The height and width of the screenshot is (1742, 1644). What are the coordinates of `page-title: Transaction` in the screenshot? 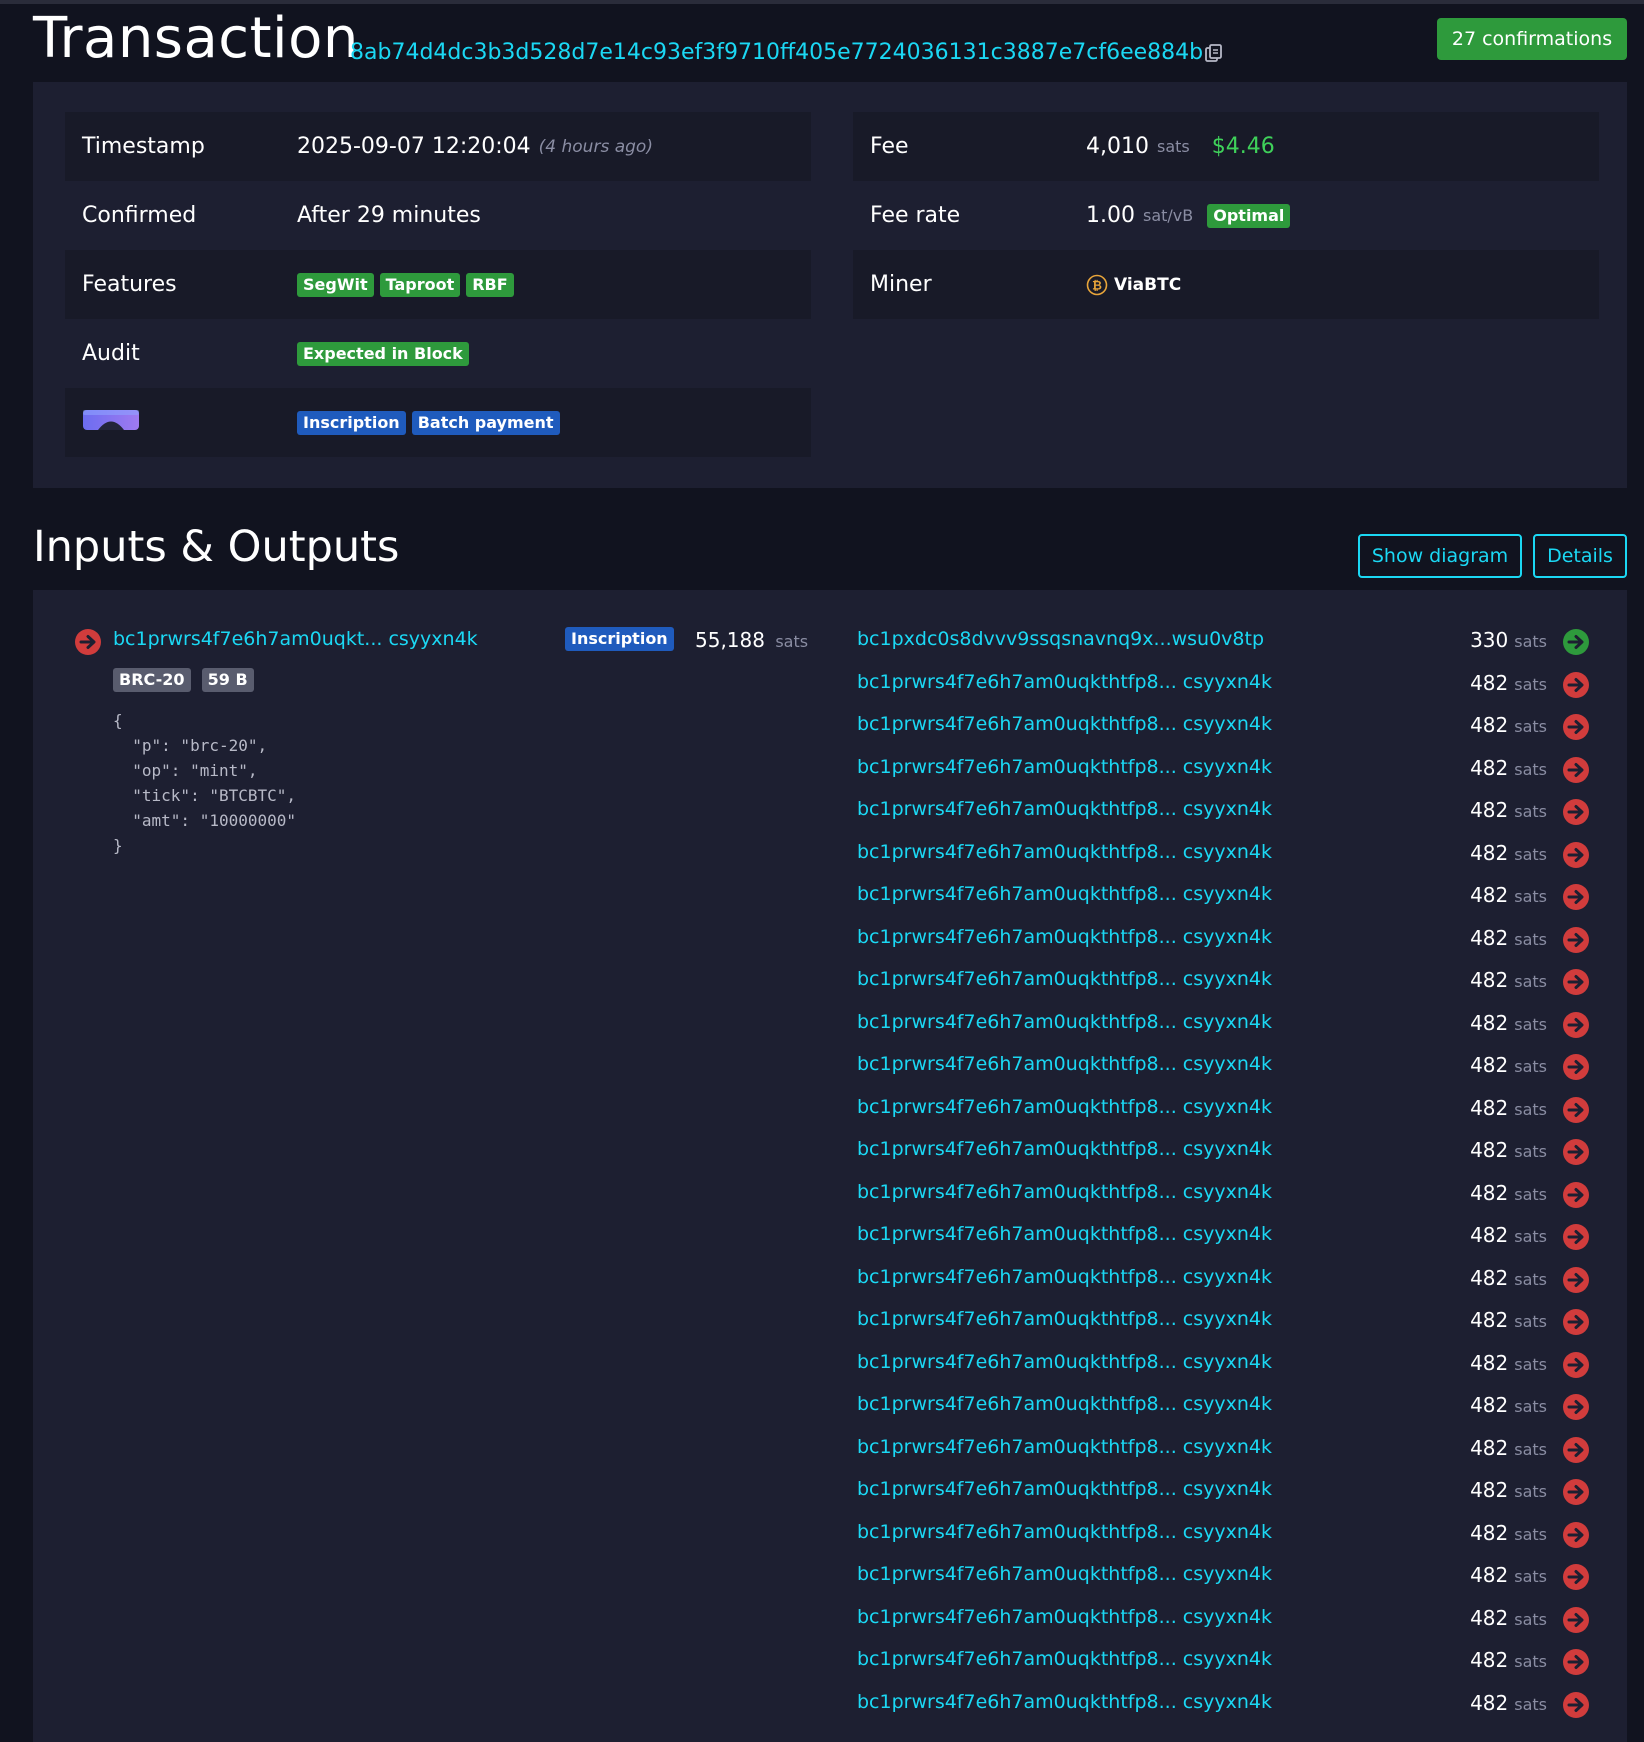 It's located at (196, 38).